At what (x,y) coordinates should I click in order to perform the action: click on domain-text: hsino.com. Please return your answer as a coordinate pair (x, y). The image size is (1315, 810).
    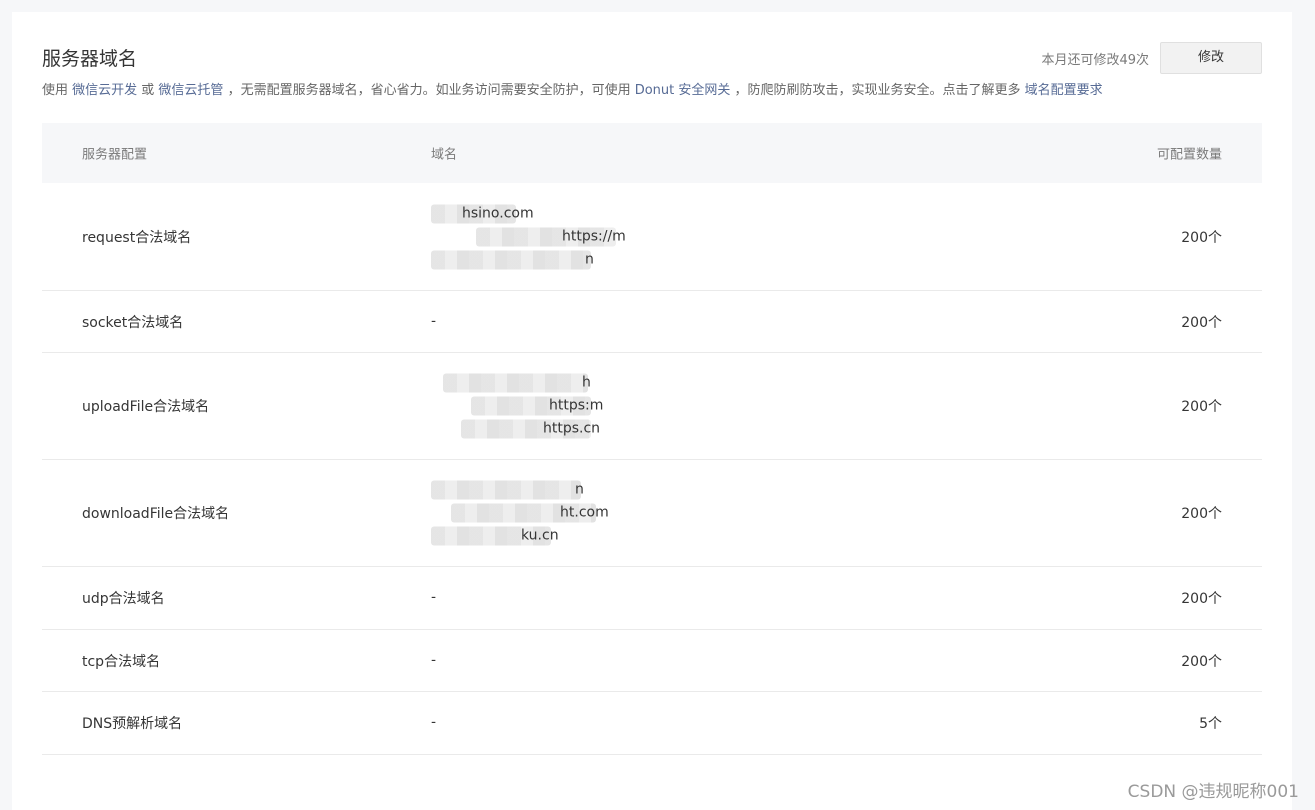
    Looking at the image, I should click on (498, 213).